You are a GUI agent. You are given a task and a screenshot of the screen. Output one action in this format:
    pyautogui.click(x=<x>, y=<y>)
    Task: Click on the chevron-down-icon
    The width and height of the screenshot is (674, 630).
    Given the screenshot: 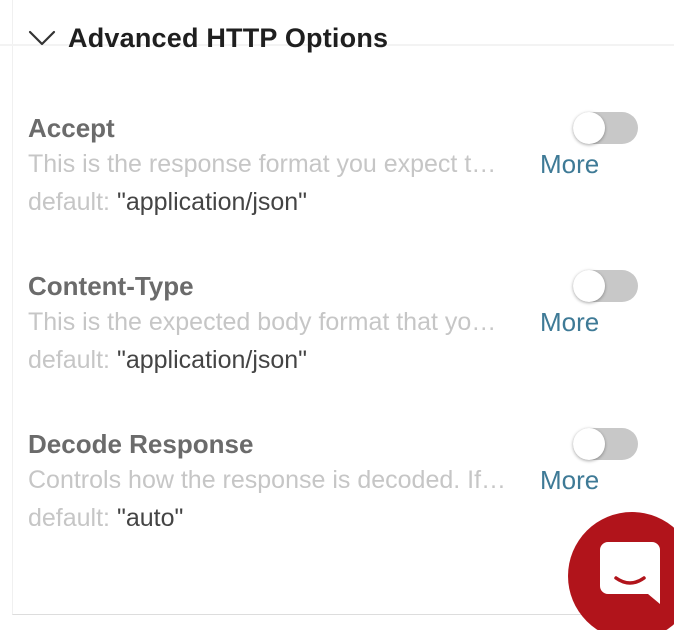 What is the action you would take?
    pyautogui.click(x=42, y=38)
    